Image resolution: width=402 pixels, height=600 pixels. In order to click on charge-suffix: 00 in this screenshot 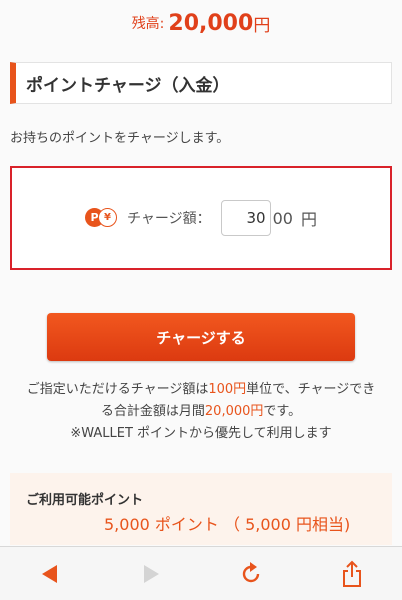, I will do `click(282, 218)`.